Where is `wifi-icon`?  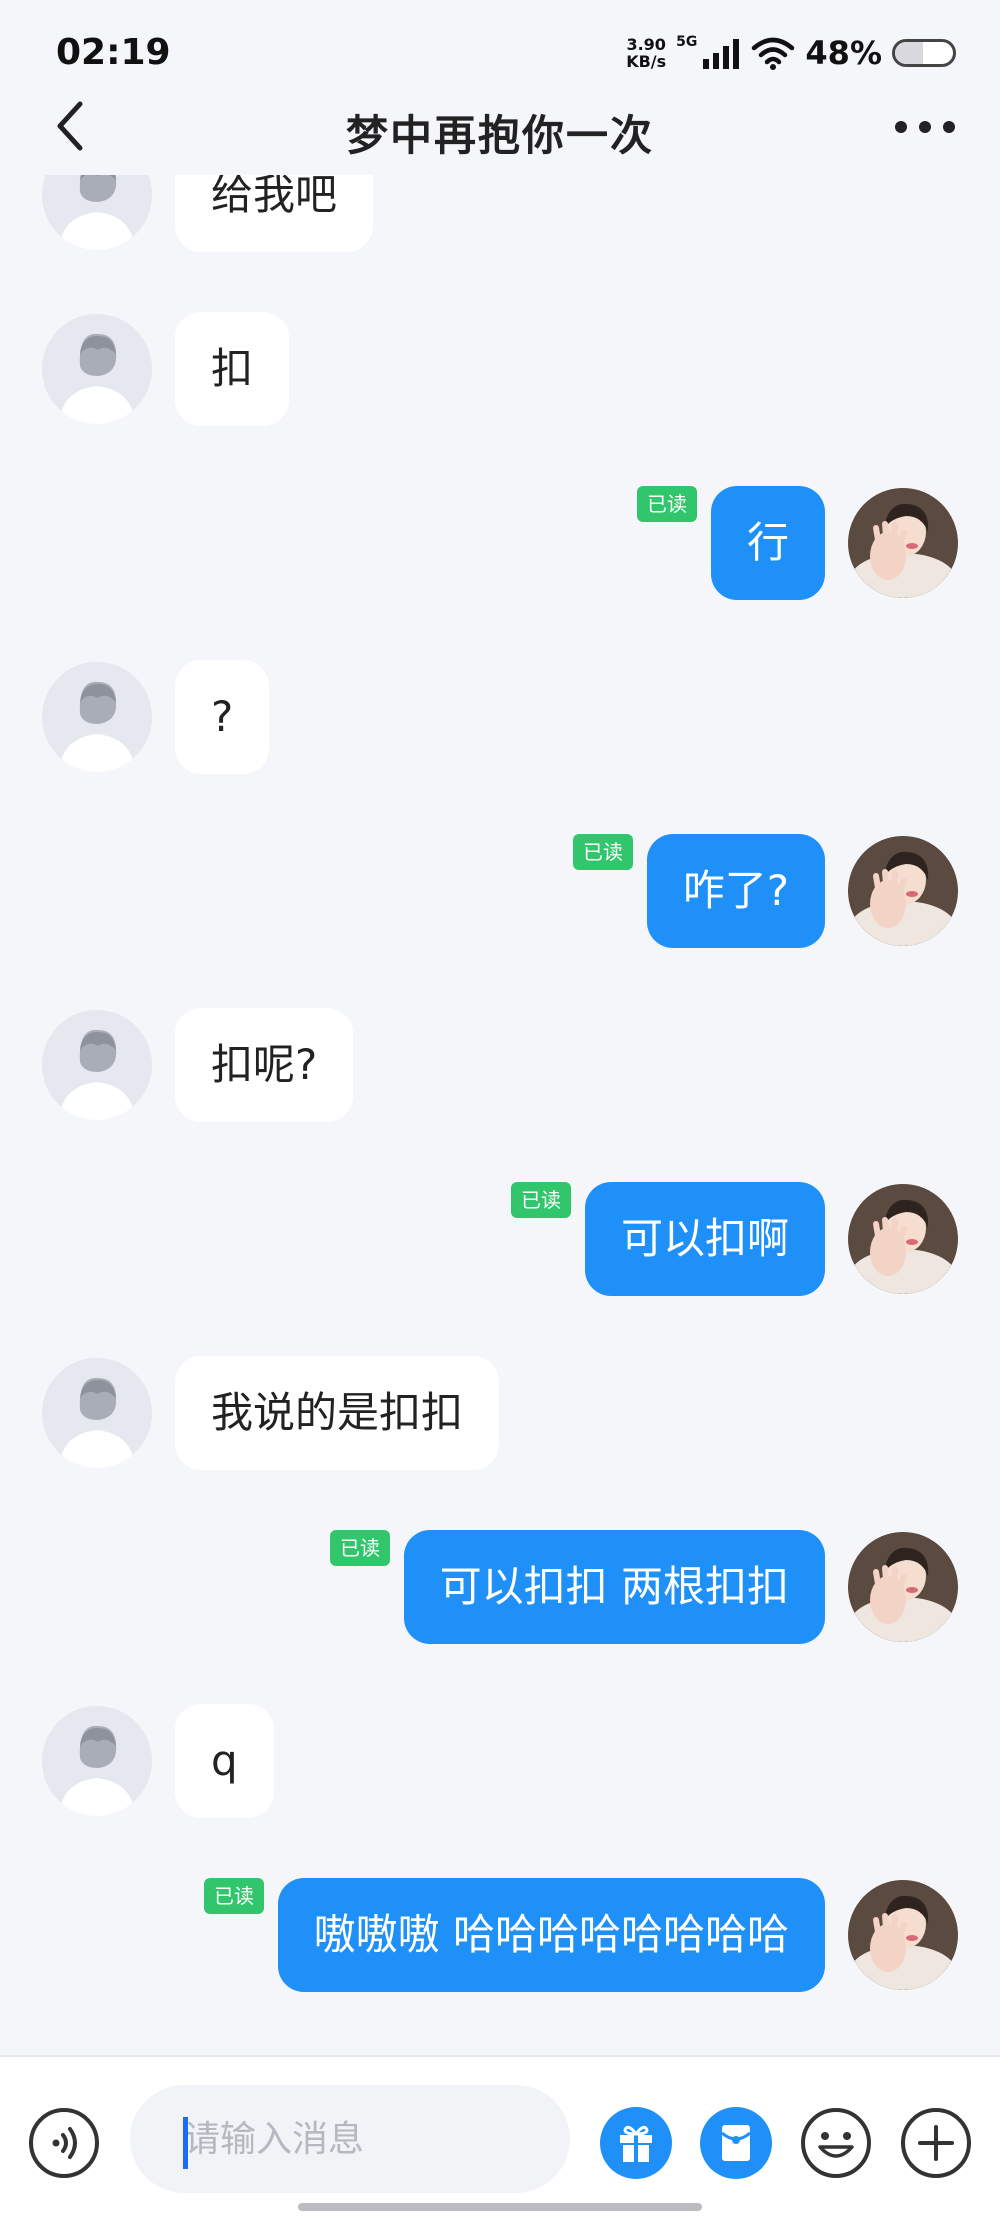
wifi-icon is located at coordinates (773, 53).